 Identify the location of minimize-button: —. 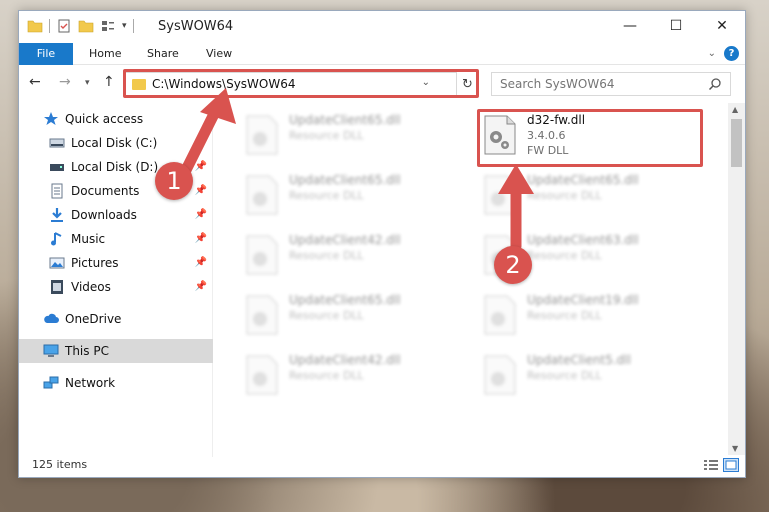
(630, 26).